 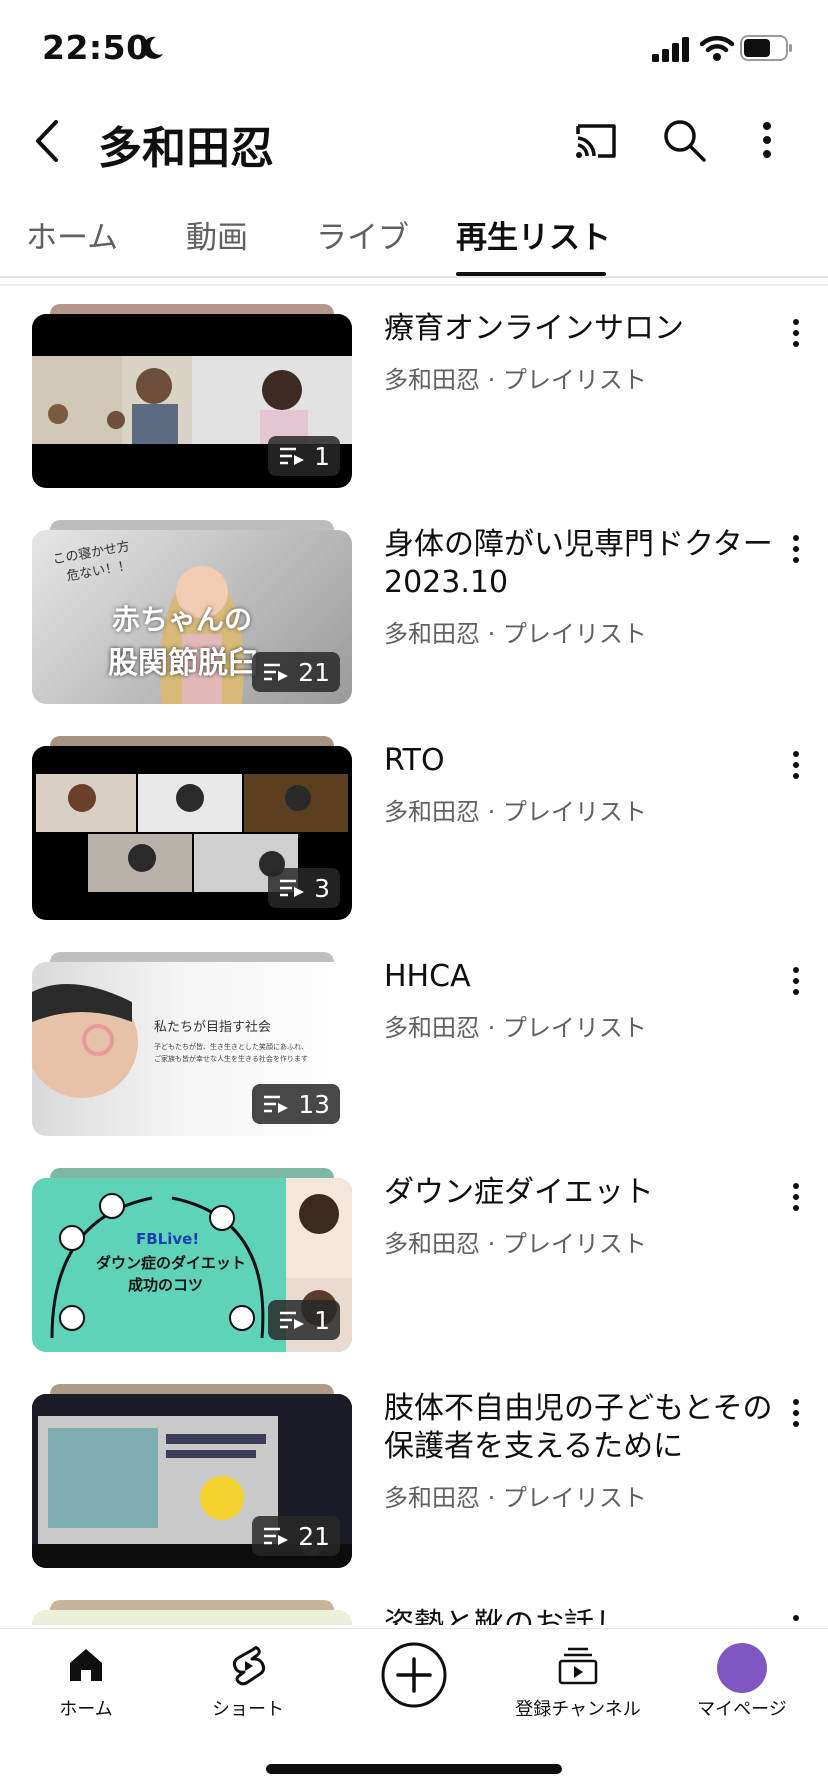 What do you see at coordinates (86, 1709) in the screenshot?
I see `nav-home-label: ホーム` at bounding box center [86, 1709].